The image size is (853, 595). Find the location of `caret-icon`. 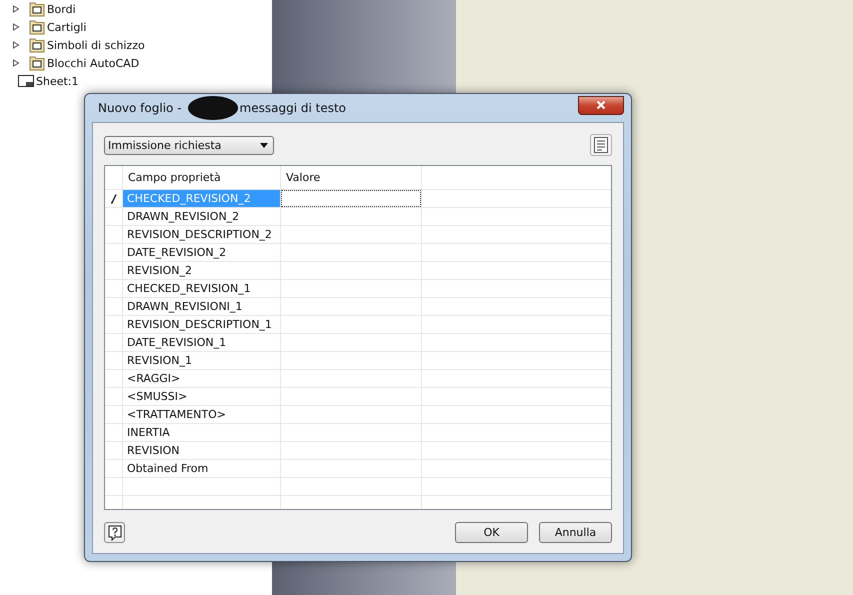

caret-icon is located at coordinates (264, 145).